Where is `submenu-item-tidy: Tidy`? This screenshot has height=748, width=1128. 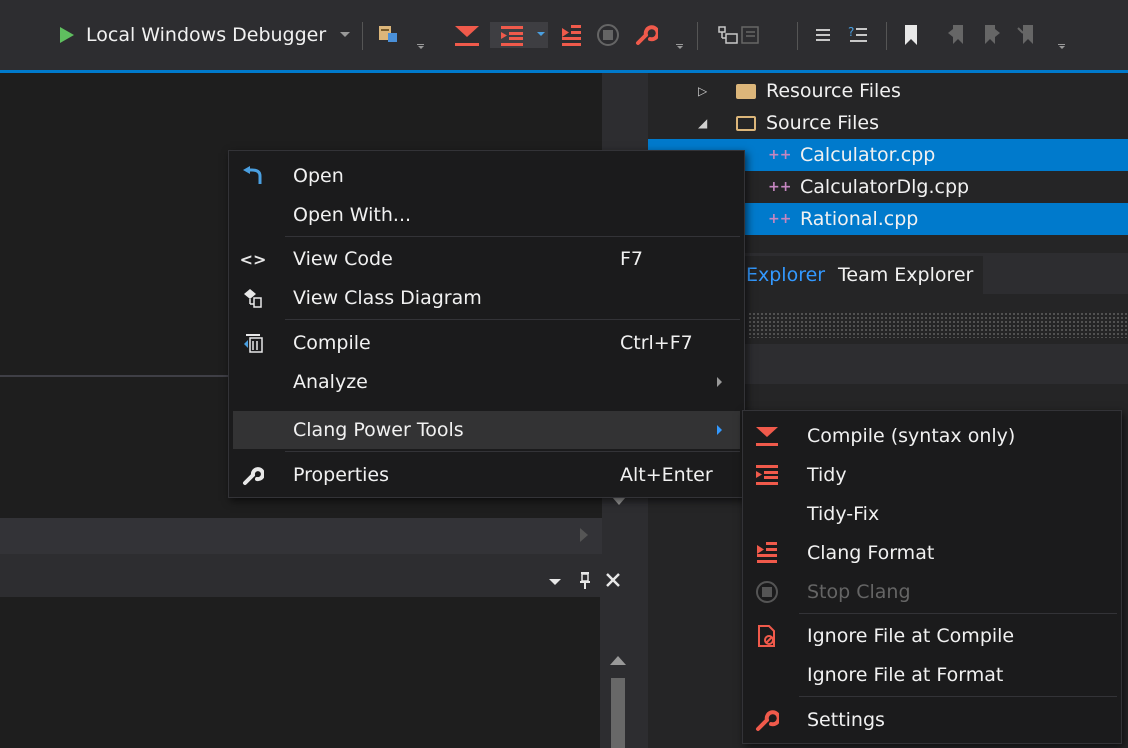
submenu-item-tidy: Tidy is located at coordinates (932, 475).